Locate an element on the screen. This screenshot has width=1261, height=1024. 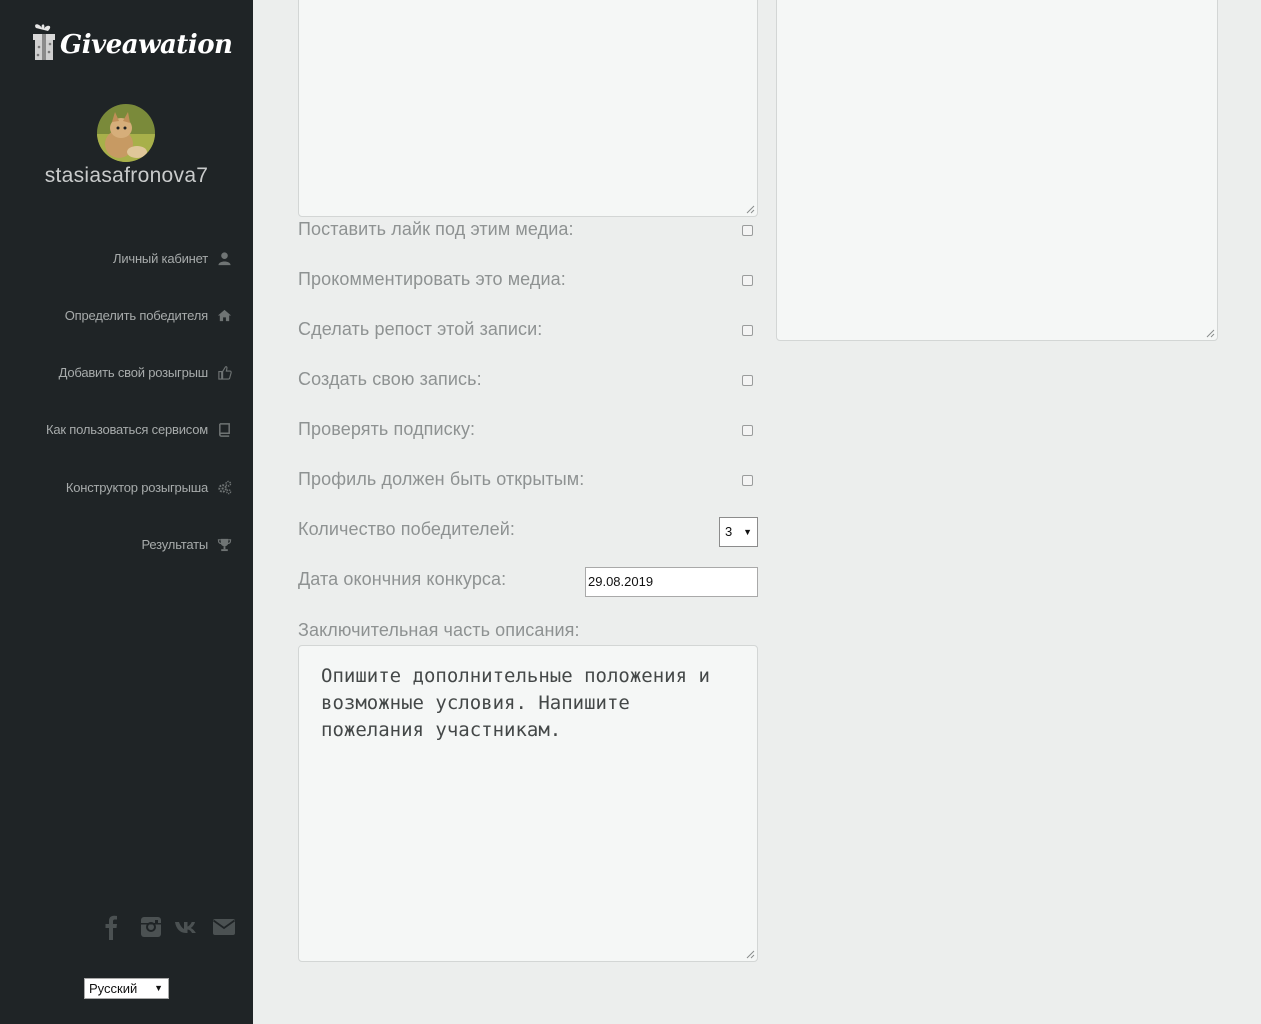
preview-textarea is located at coordinates (997, 170).